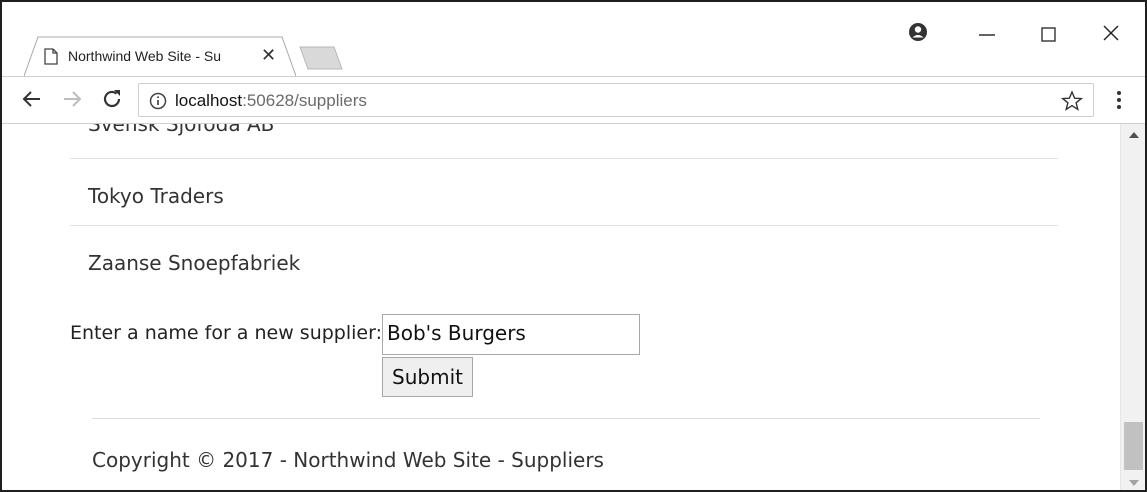 This screenshot has width=1147, height=492. What do you see at coordinates (51, 56) in the screenshot?
I see `page-icon` at bounding box center [51, 56].